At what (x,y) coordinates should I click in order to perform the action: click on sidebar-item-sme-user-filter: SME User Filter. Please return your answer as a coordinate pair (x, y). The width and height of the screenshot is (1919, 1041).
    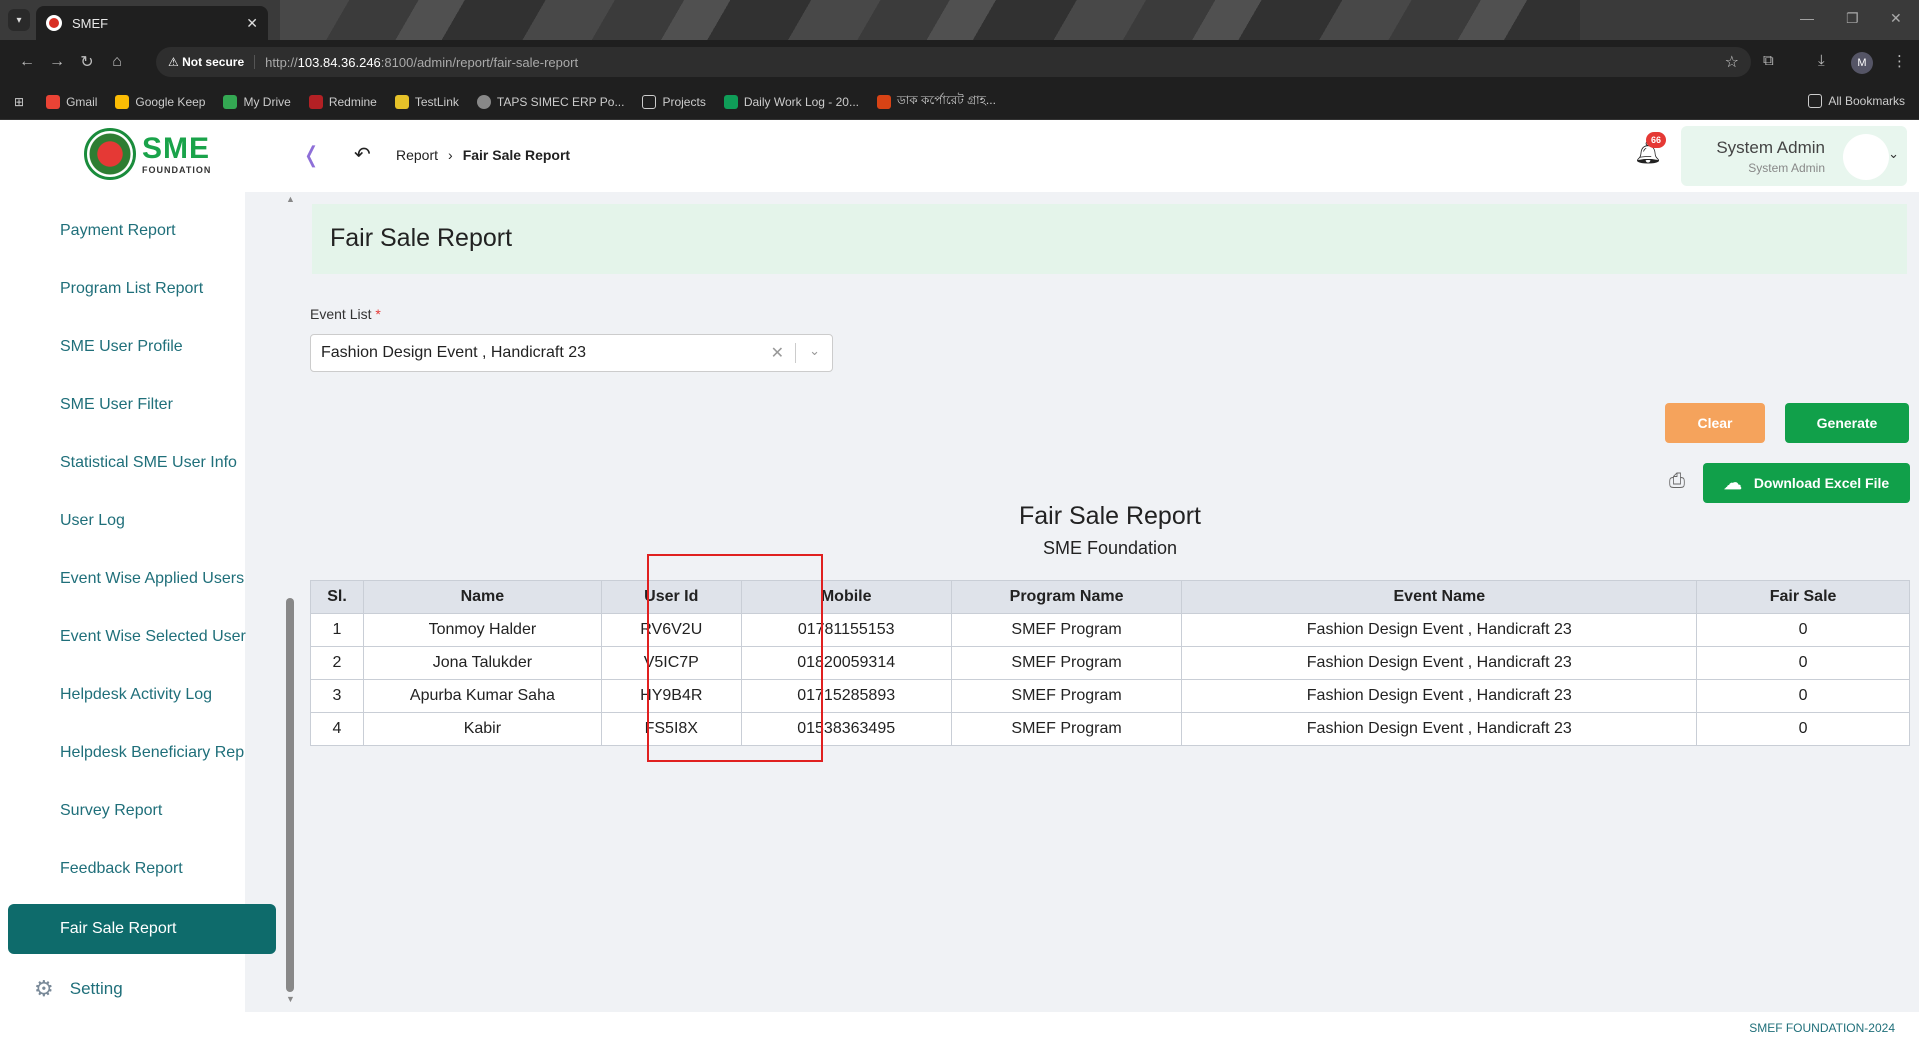
    Looking at the image, I should click on (116, 405).